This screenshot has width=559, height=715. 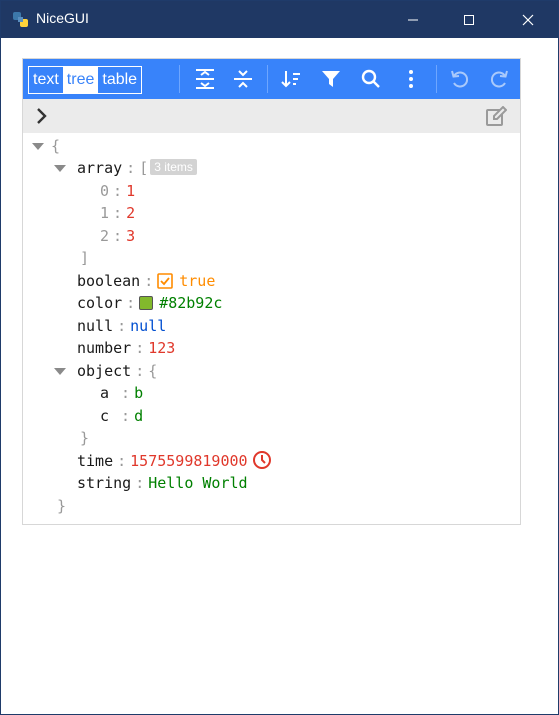 I want to click on redo-button, so click(x=499, y=79).